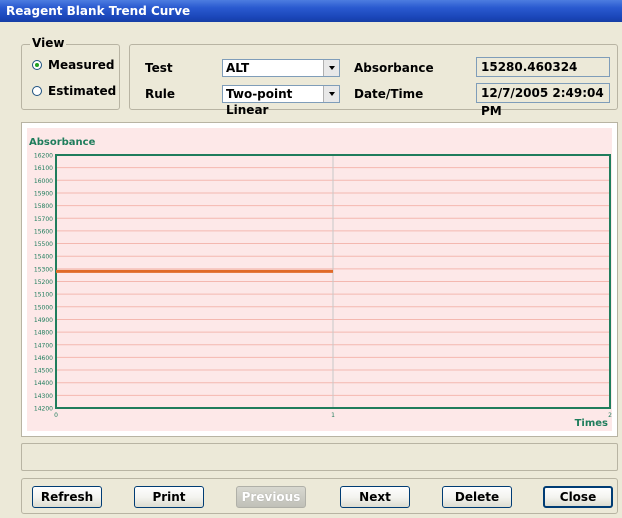  I want to click on x-tick-label: 2, so click(610, 415).